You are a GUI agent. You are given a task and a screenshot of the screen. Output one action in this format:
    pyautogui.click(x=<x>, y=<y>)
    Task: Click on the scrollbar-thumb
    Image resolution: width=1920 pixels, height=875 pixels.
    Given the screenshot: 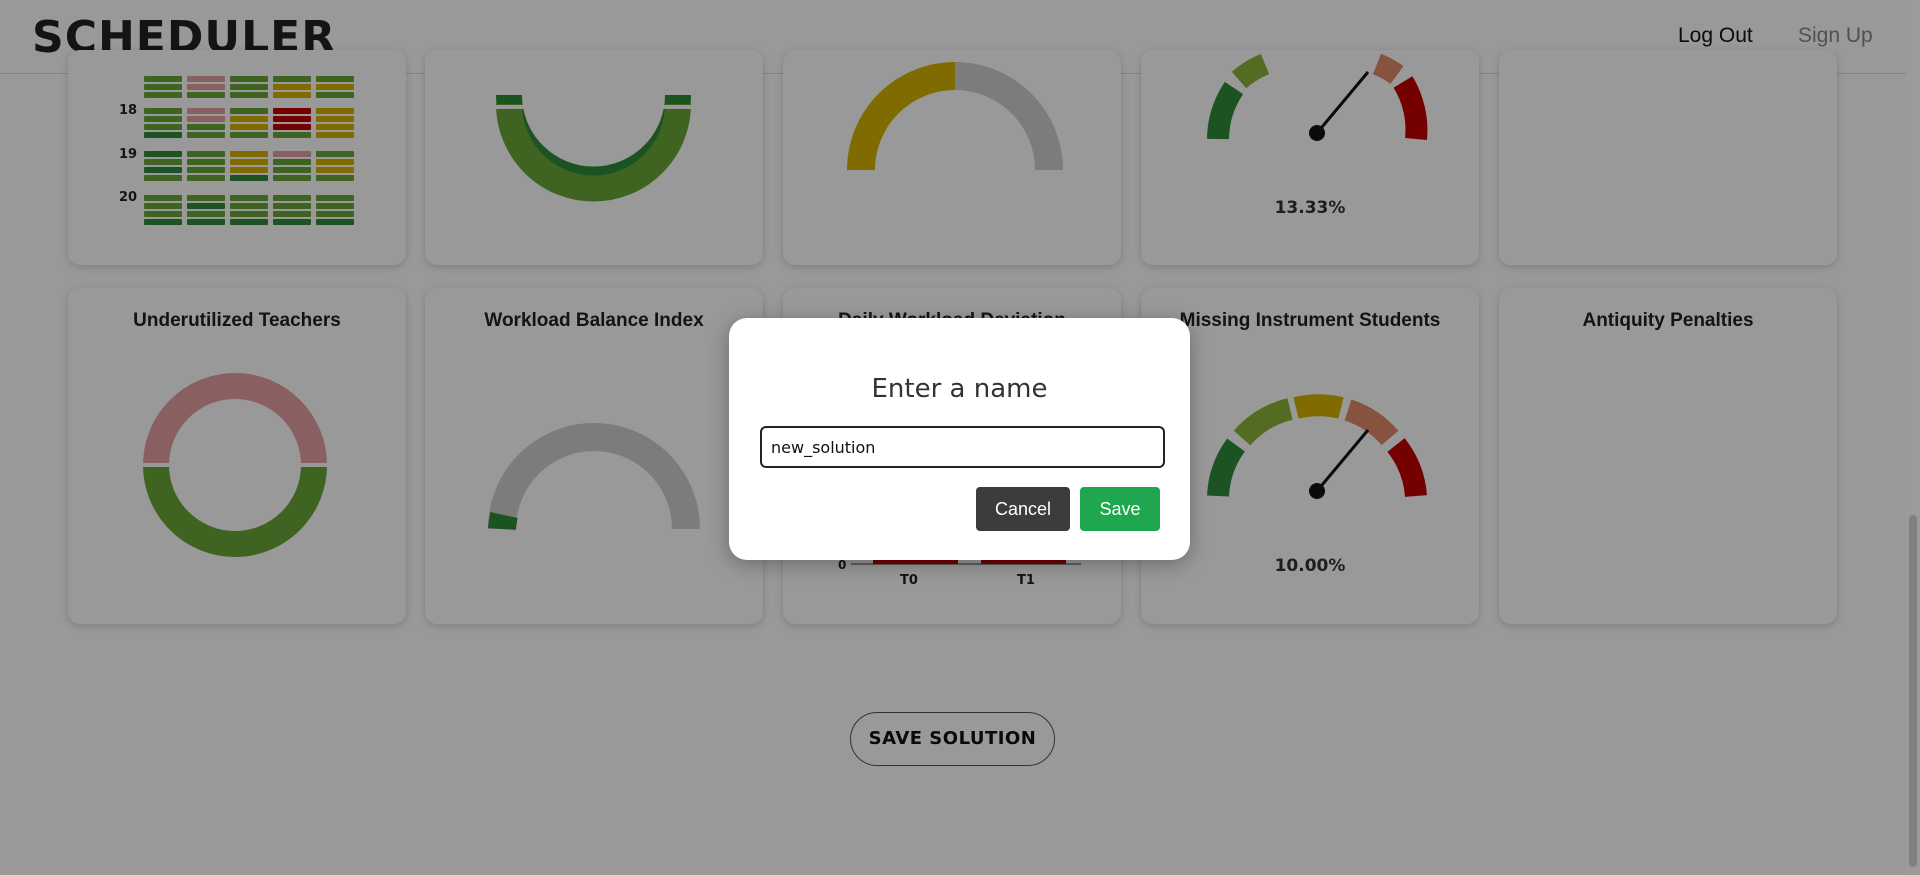 What is the action you would take?
    pyautogui.click(x=1913, y=691)
    